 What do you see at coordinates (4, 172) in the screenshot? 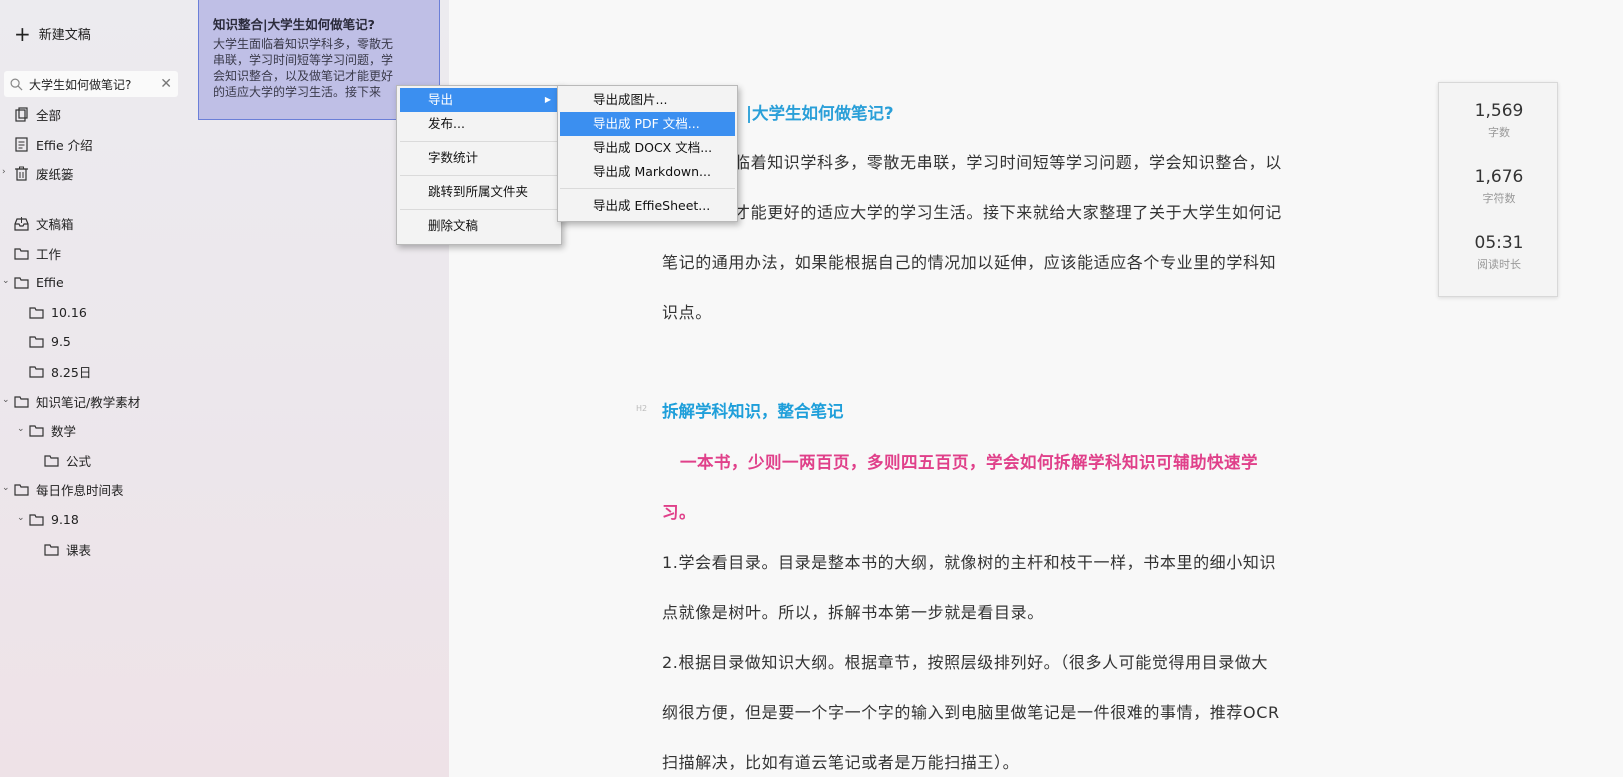
I see `chevron-right-icon: ›` at bounding box center [4, 172].